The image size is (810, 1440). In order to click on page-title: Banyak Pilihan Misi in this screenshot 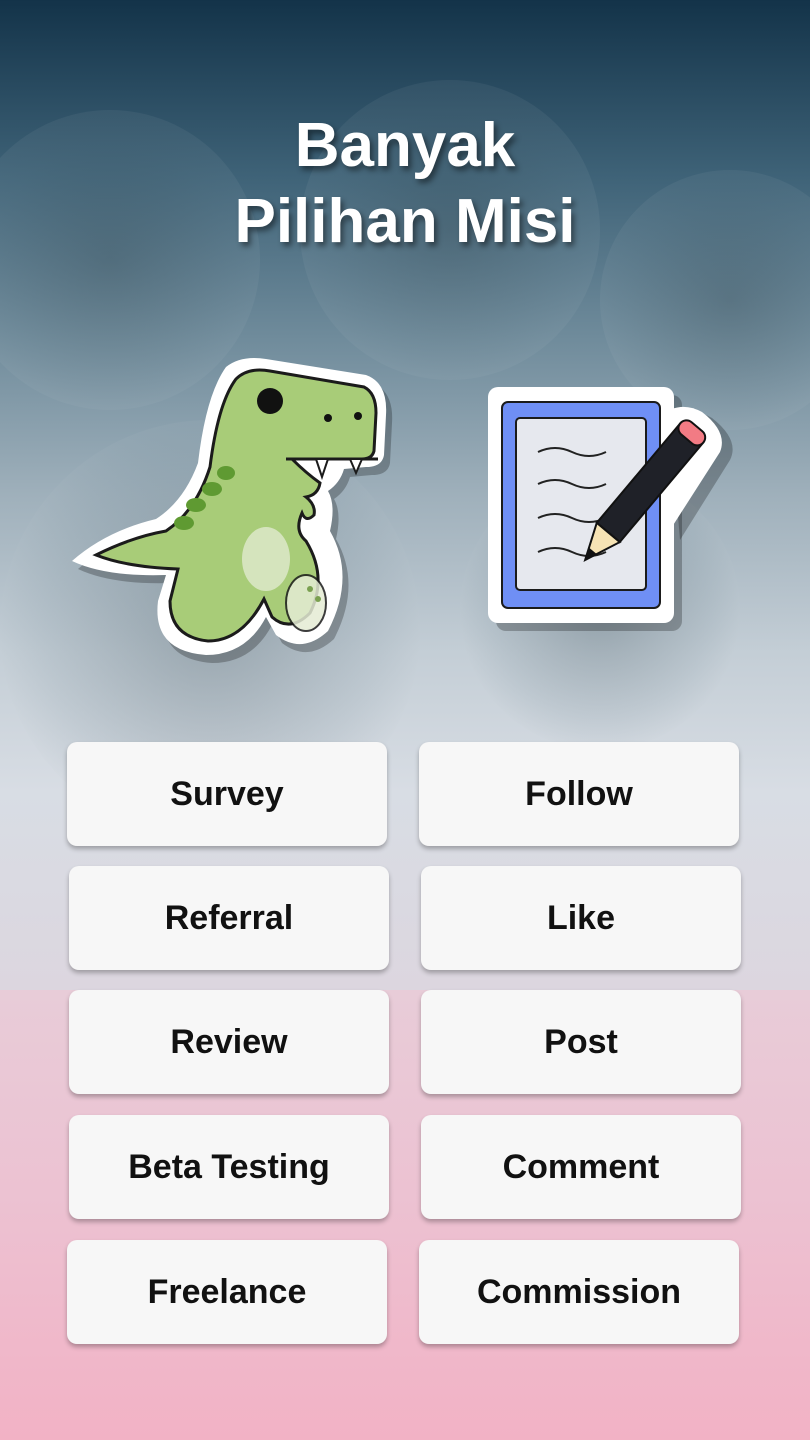, I will do `click(405, 184)`.